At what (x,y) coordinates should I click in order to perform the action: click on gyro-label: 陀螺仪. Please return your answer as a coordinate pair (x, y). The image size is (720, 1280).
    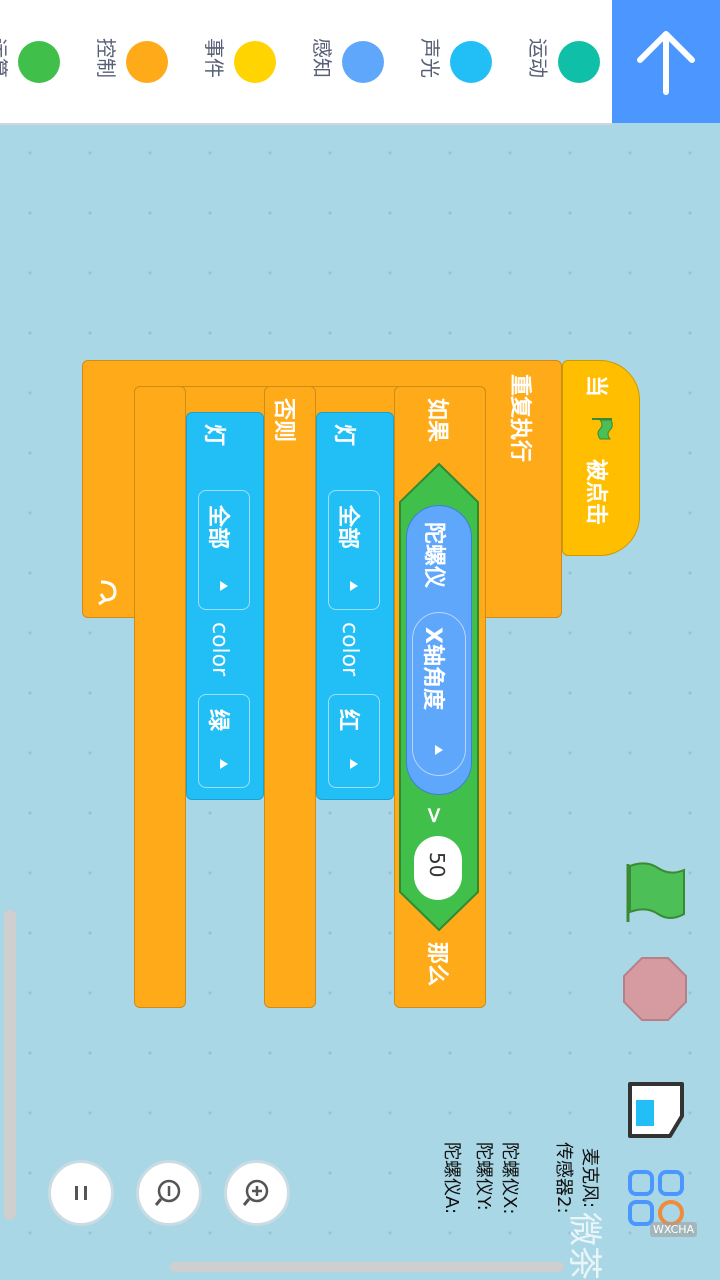
    Looking at the image, I should click on (433, 555).